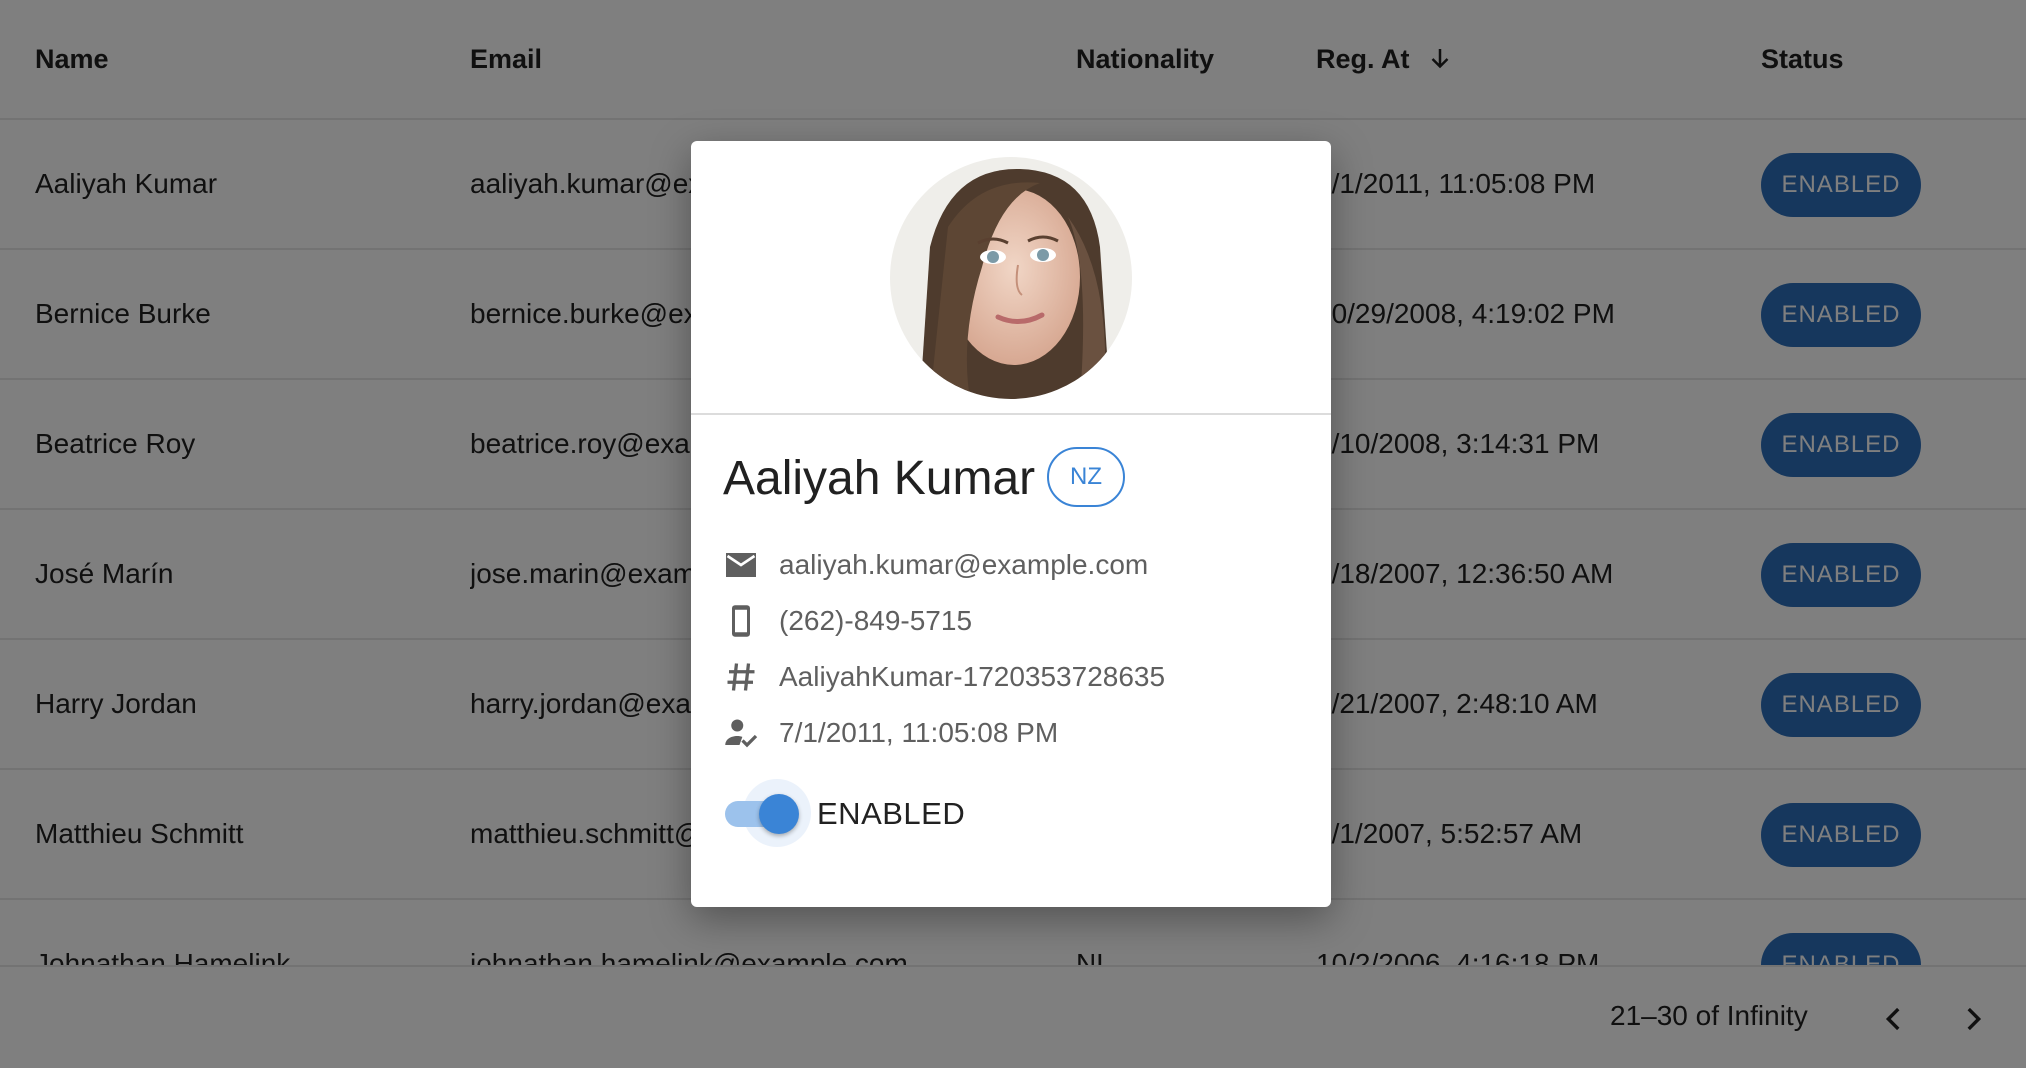 The height and width of the screenshot is (1068, 2026). Describe the element at coordinates (741, 565) in the screenshot. I see `mail-icon` at that location.